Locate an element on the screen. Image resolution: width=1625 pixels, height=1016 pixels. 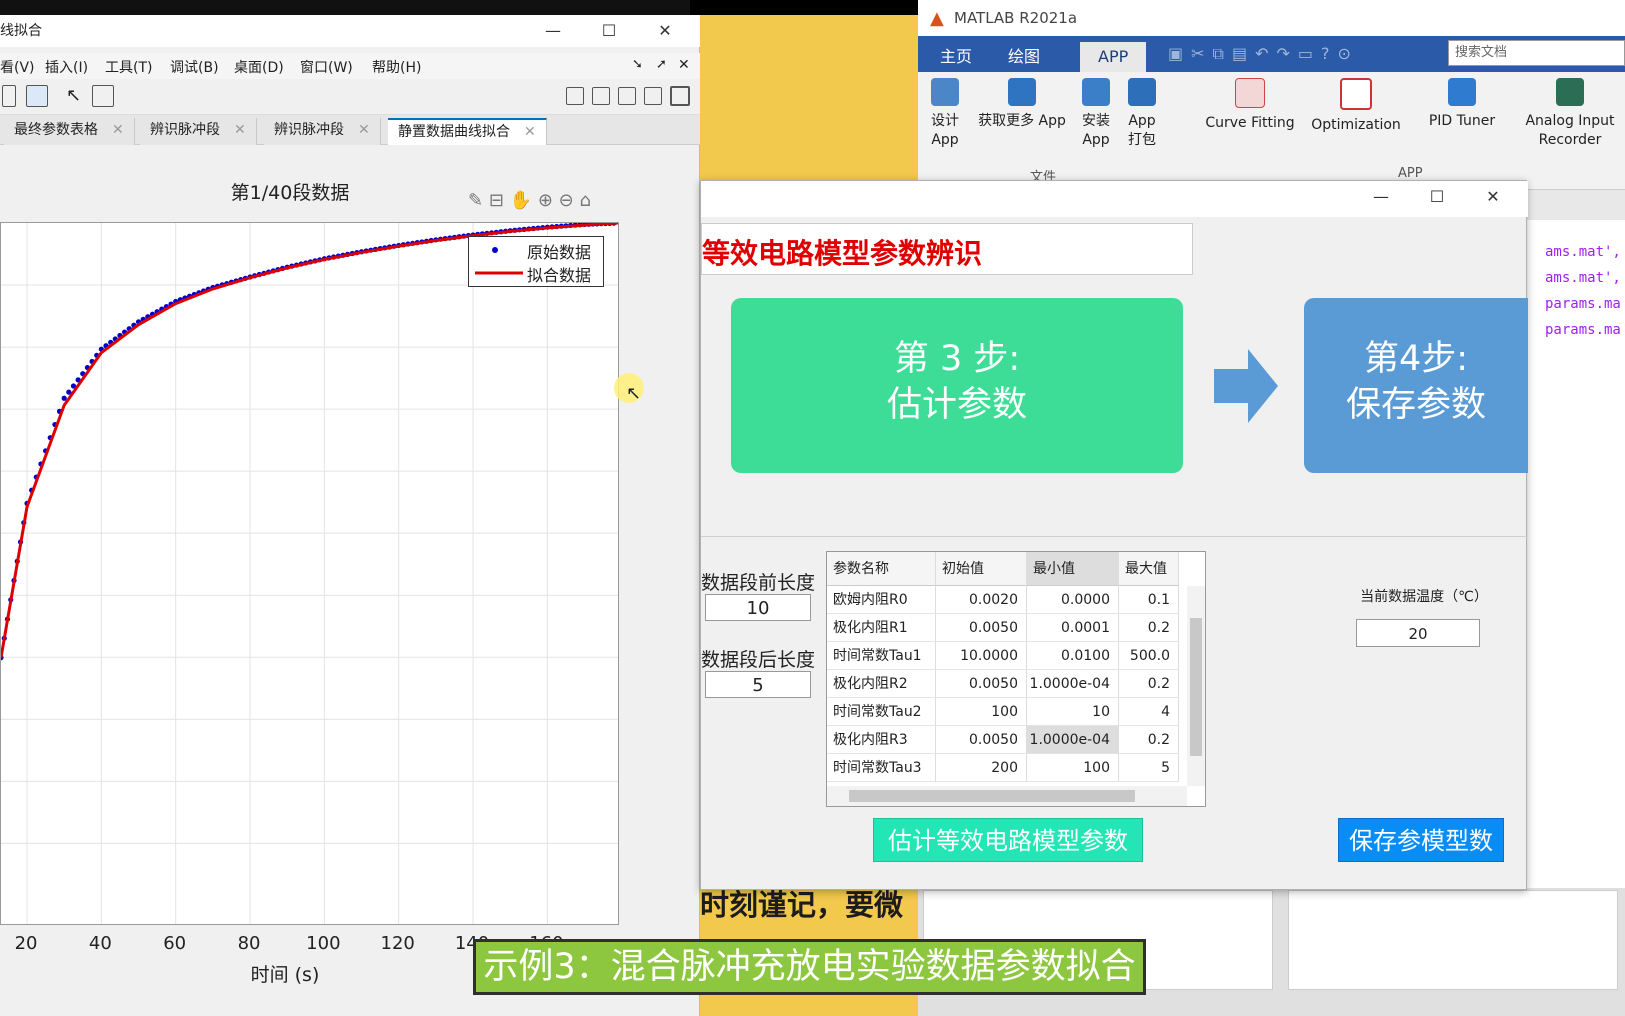
table-cell: 时间常数Tau2 is located at coordinates (881, 712).